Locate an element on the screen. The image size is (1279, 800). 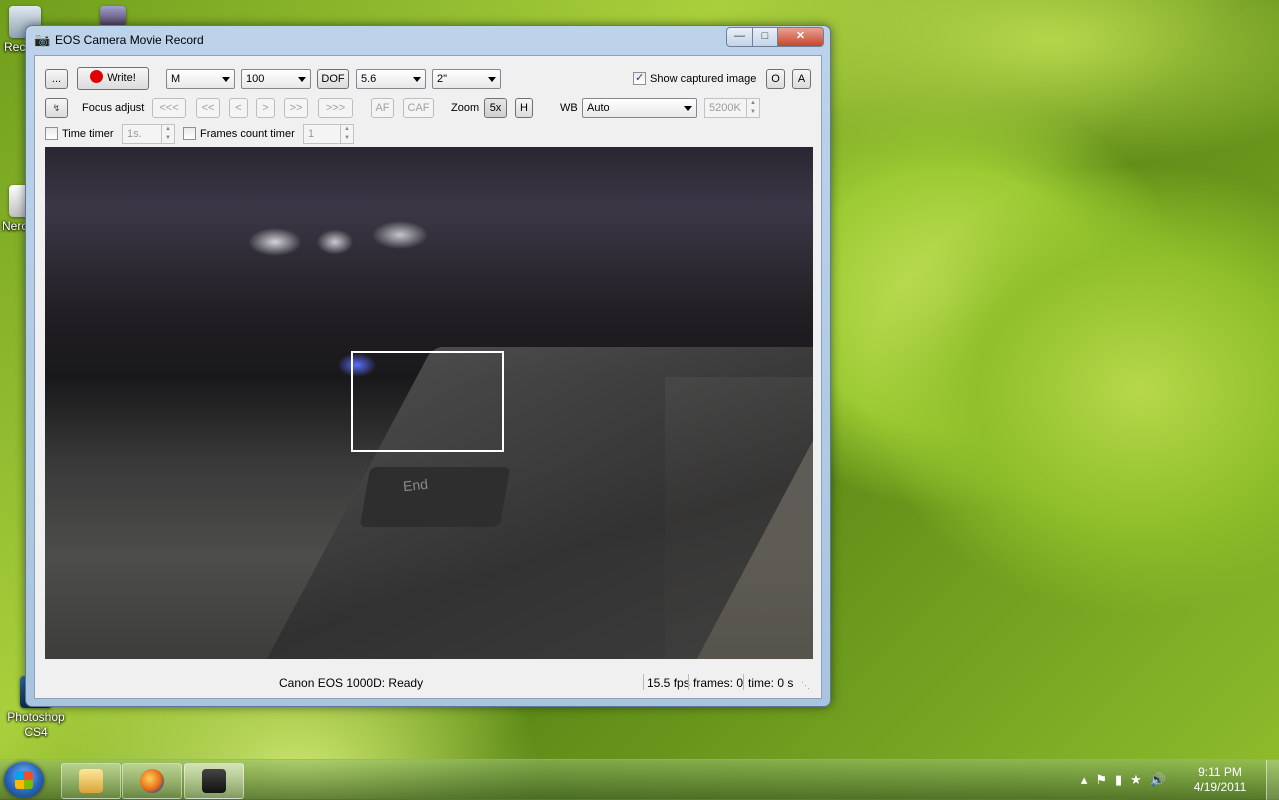
zoom-label: Zoom is located at coordinates (465, 108).